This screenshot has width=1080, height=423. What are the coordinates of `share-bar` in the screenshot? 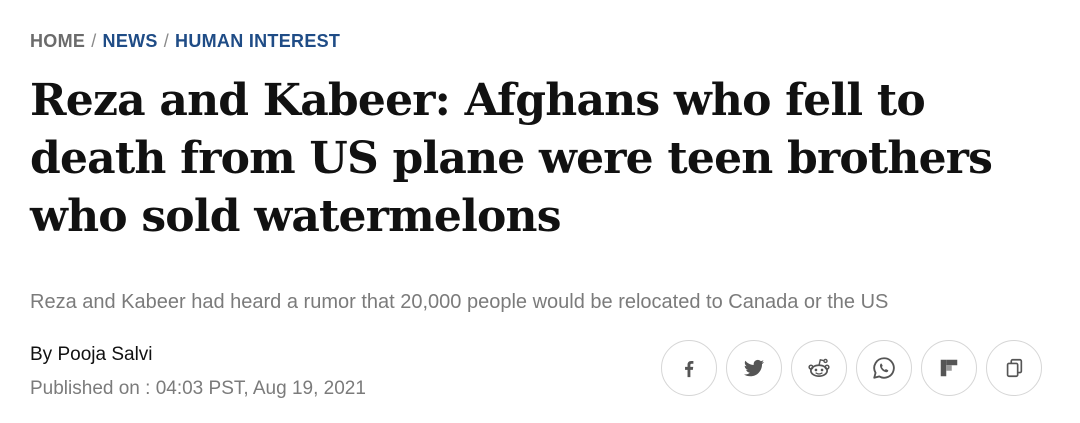 It's located at (851, 368).